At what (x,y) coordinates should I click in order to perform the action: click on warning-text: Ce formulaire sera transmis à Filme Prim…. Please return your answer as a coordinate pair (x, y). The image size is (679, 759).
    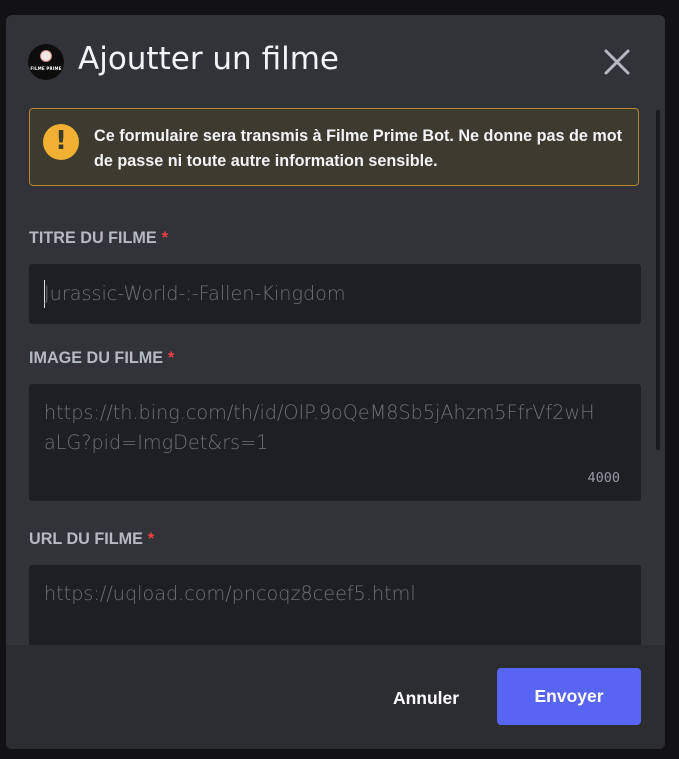
    Looking at the image, I should click on (364, 149).